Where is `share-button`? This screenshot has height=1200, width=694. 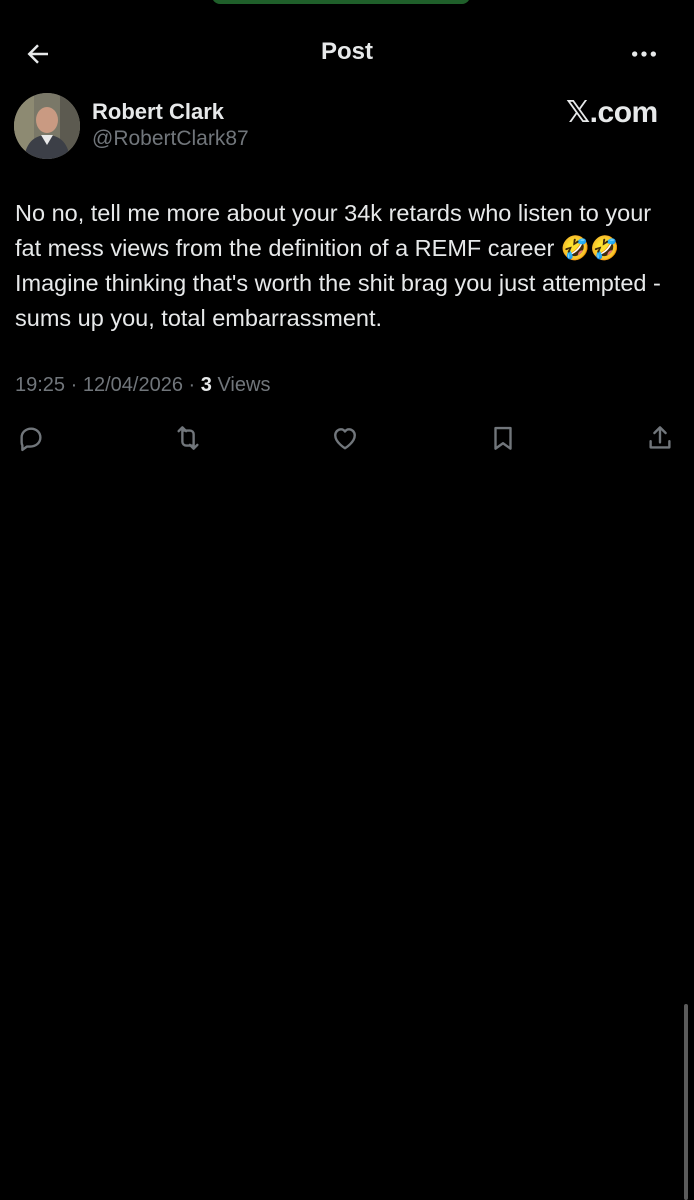
share-button is located at coordinates (660, 438).